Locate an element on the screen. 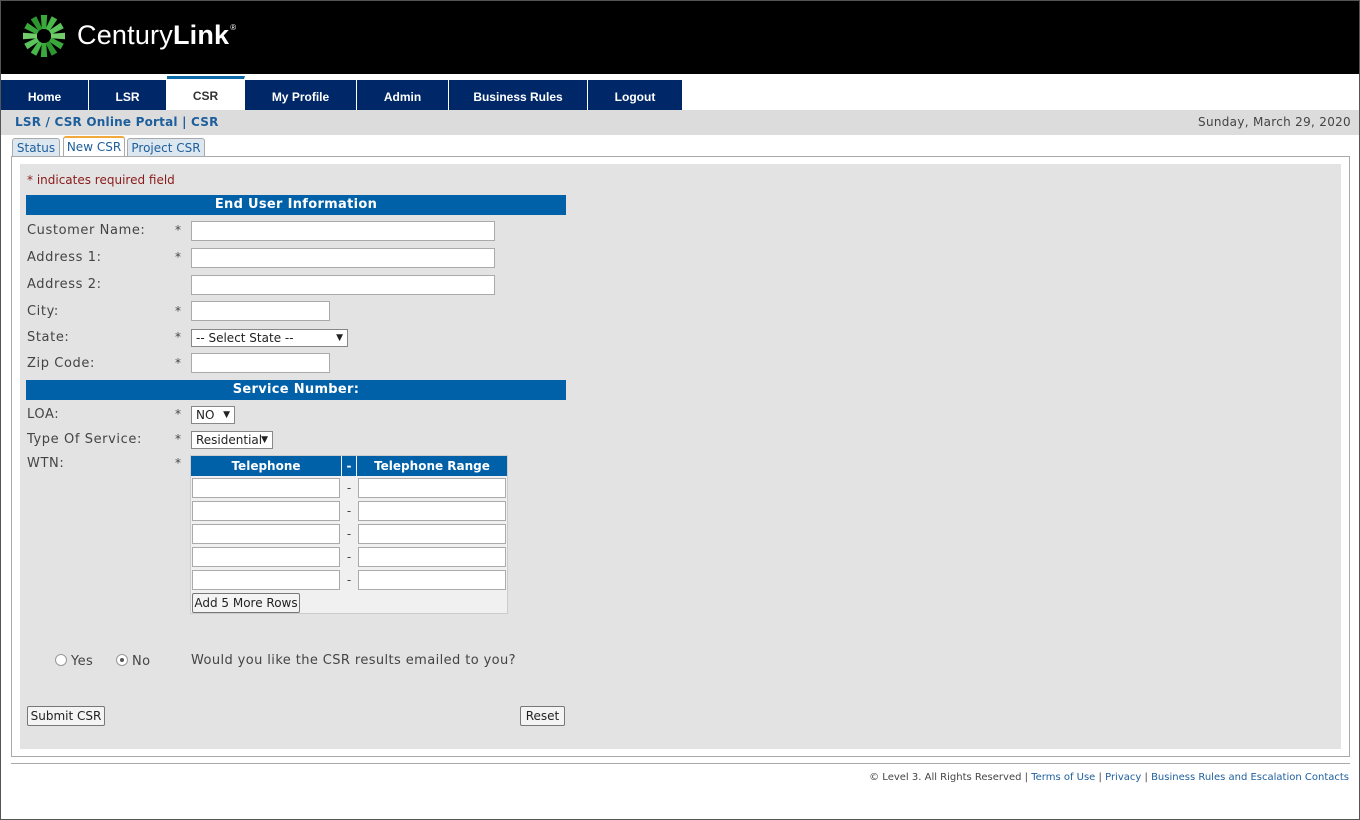  business-rules-contacts-link: Business Rules and Escalation Contacts is located at coordinates (1250, 777).